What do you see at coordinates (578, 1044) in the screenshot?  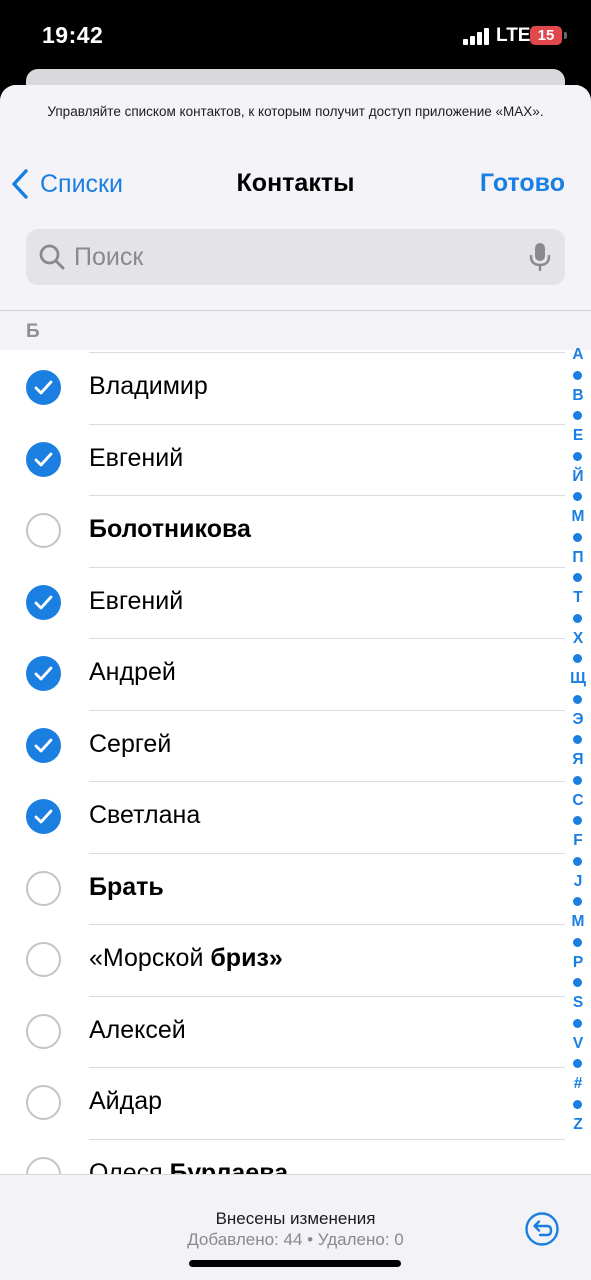 I see `index-letter: V` at bounding box center [578, 1044].